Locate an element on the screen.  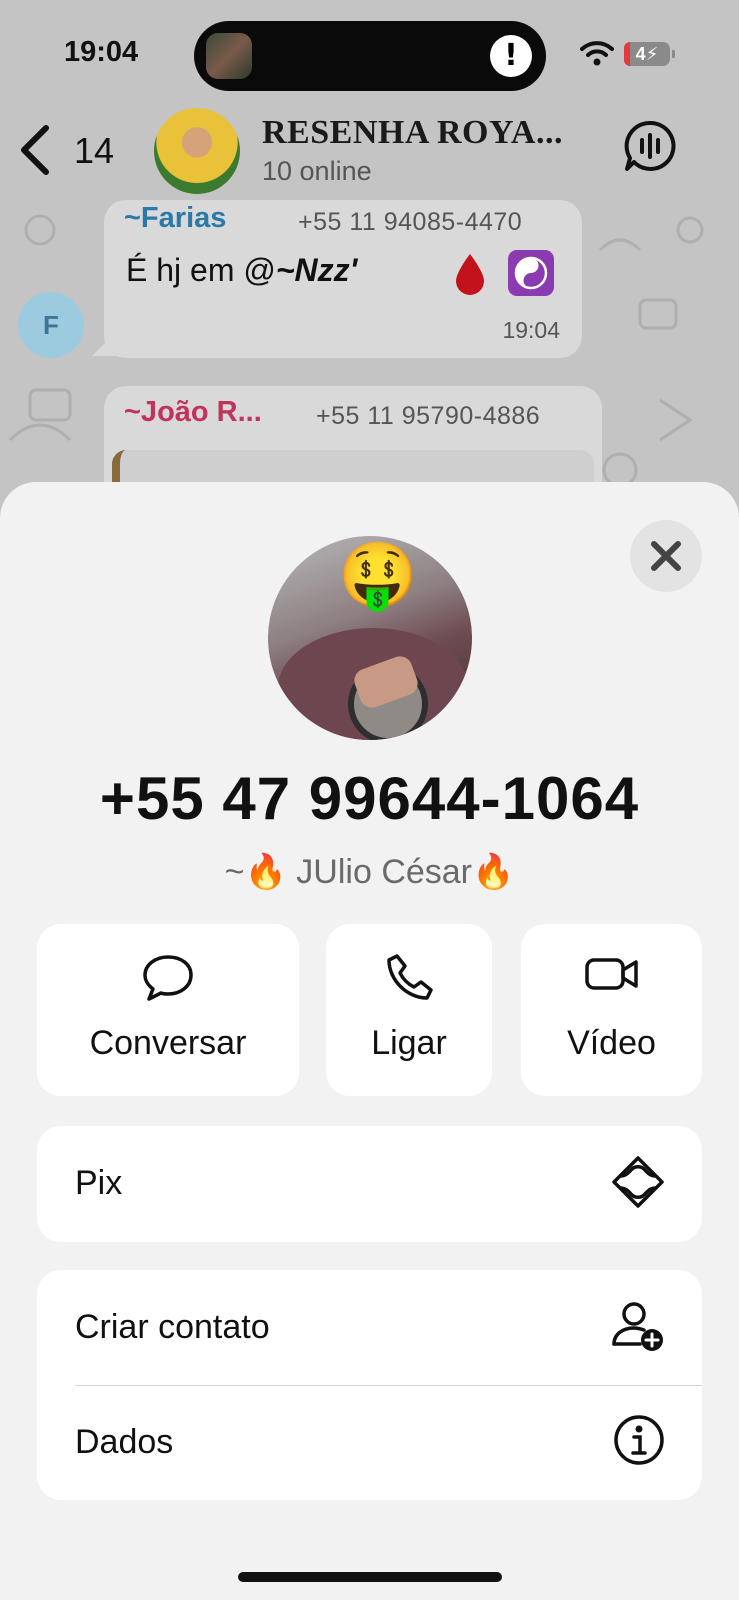
contact-avatar: 🤑 is located at coordinates (370, 638).